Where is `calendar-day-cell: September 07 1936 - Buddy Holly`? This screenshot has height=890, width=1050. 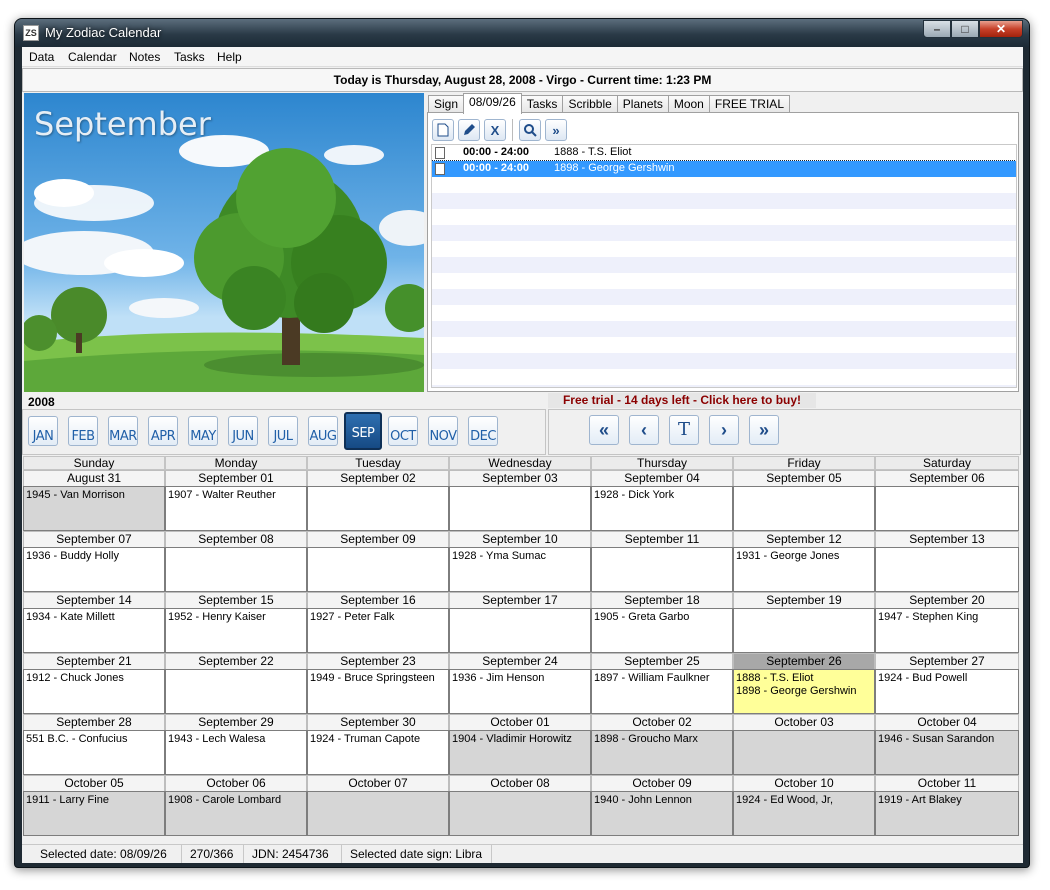 calendar-day-cell: September 07 1936 - Buddy Holly is located at coordinates (94, 561).